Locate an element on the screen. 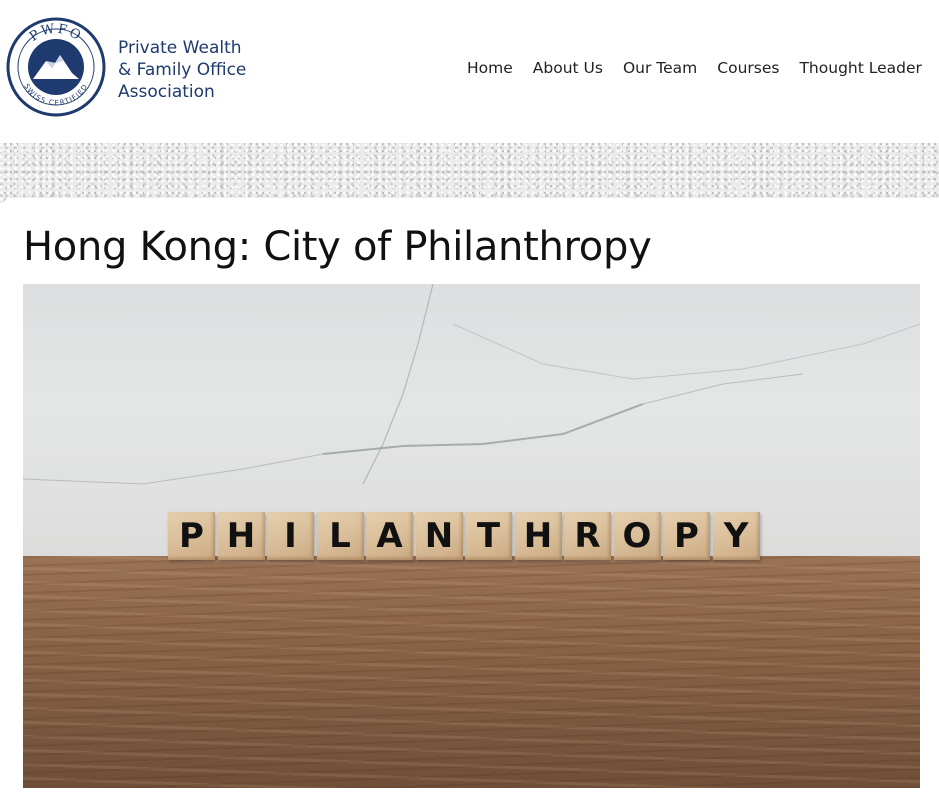 This screenshot has width=939, height=794. logo-seal-icon: PWFO SWISS CERTIFIED is located at coordinates (56, 67).